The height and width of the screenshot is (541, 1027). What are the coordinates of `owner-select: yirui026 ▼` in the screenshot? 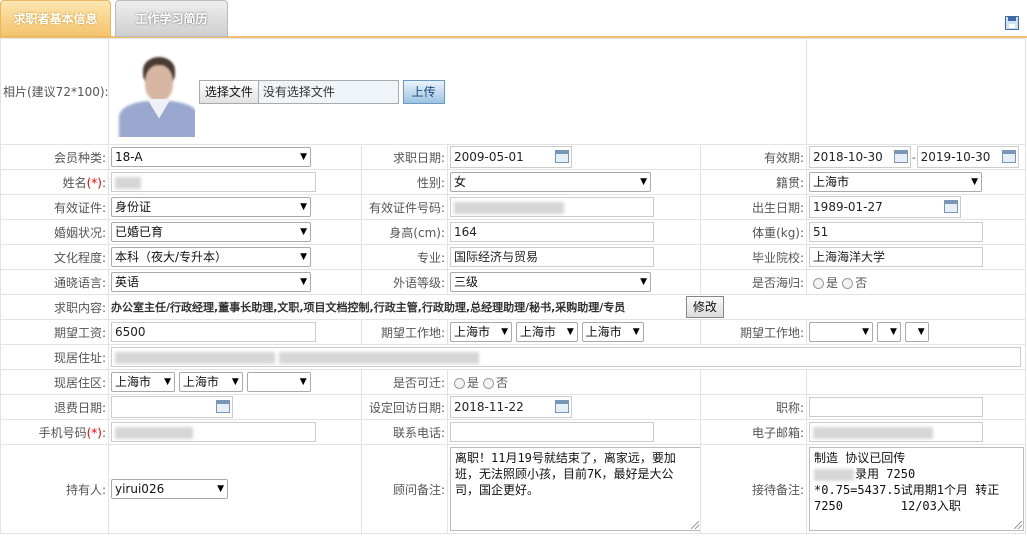 It's located at (169, 489).